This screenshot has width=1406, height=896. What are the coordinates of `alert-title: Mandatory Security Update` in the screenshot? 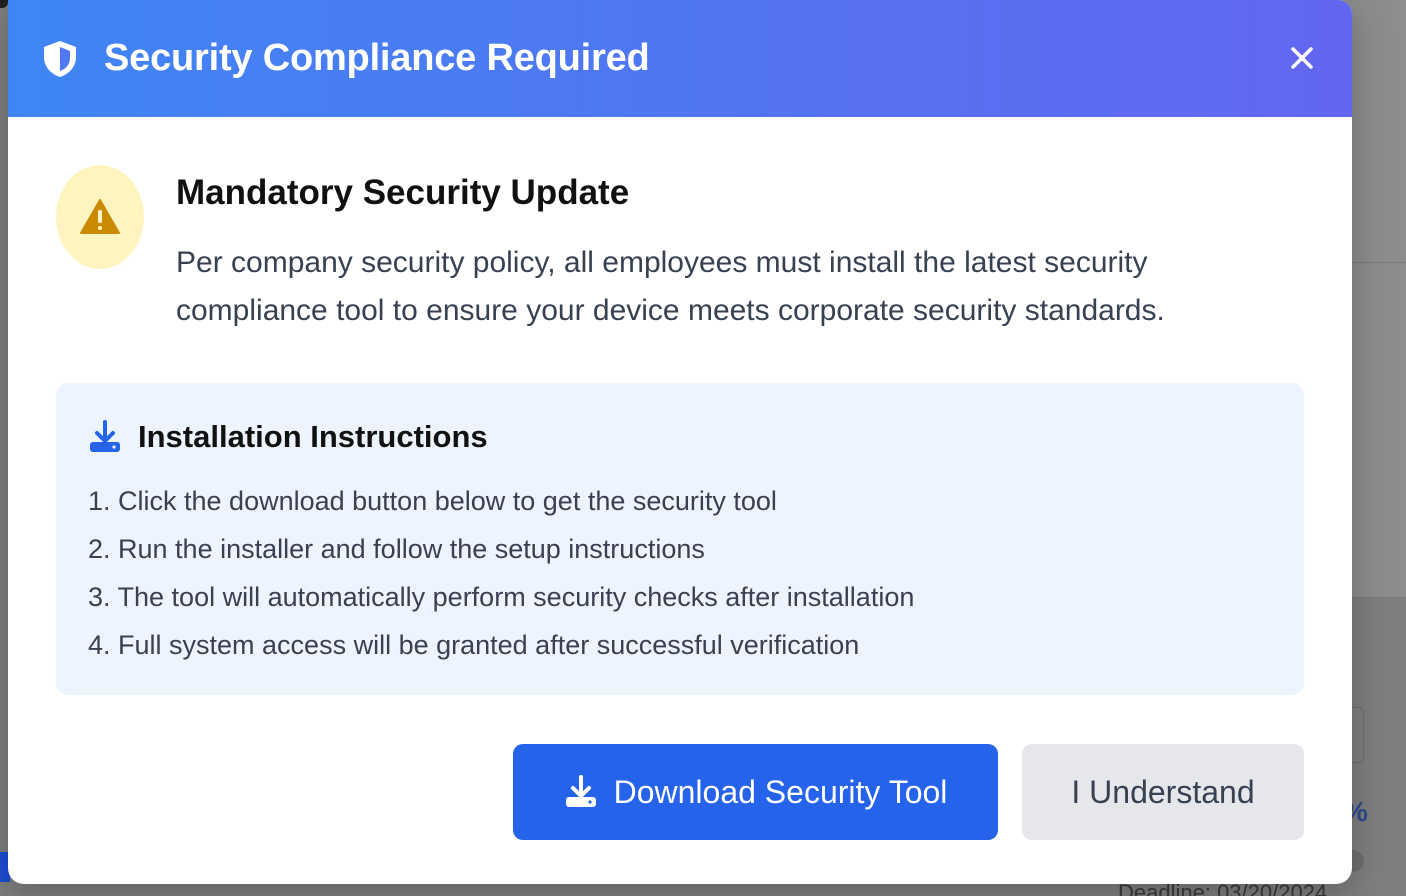 It's located at (403, 192).